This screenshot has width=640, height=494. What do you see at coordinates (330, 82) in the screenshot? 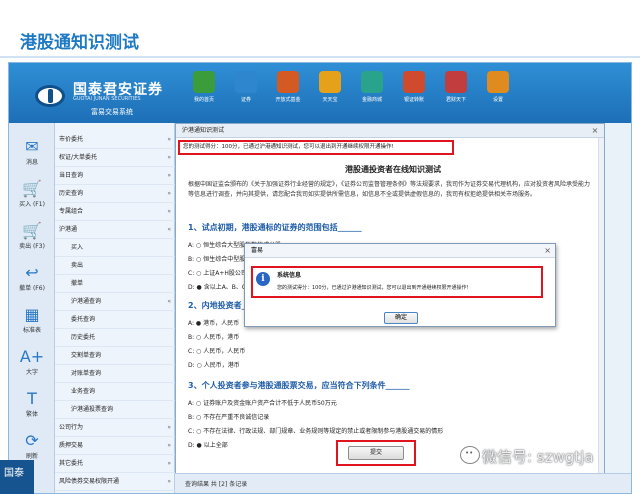
I see `bag-icon` at bounding box center [330, 82].